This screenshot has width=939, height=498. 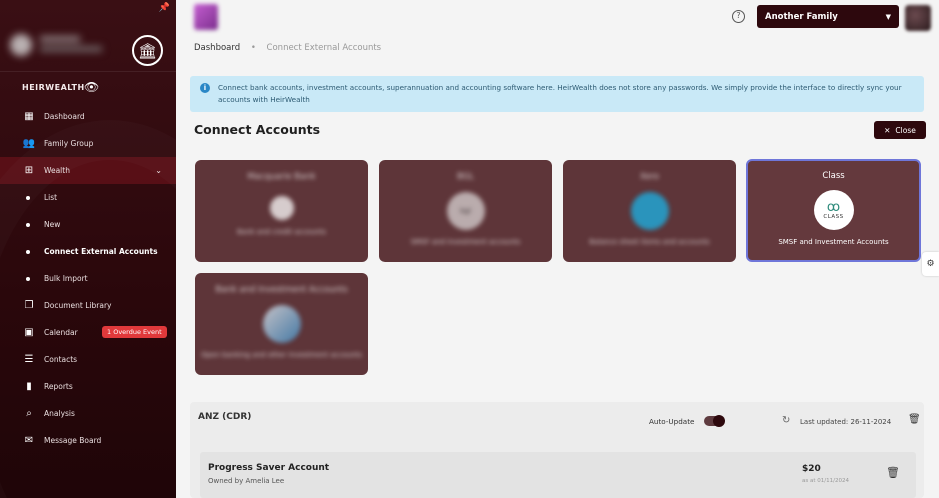 What do you see at coordinates (217, 48) in the screenshot?
I see `breadcrumb-root: Dashboard` at bounding box center [217, 48].